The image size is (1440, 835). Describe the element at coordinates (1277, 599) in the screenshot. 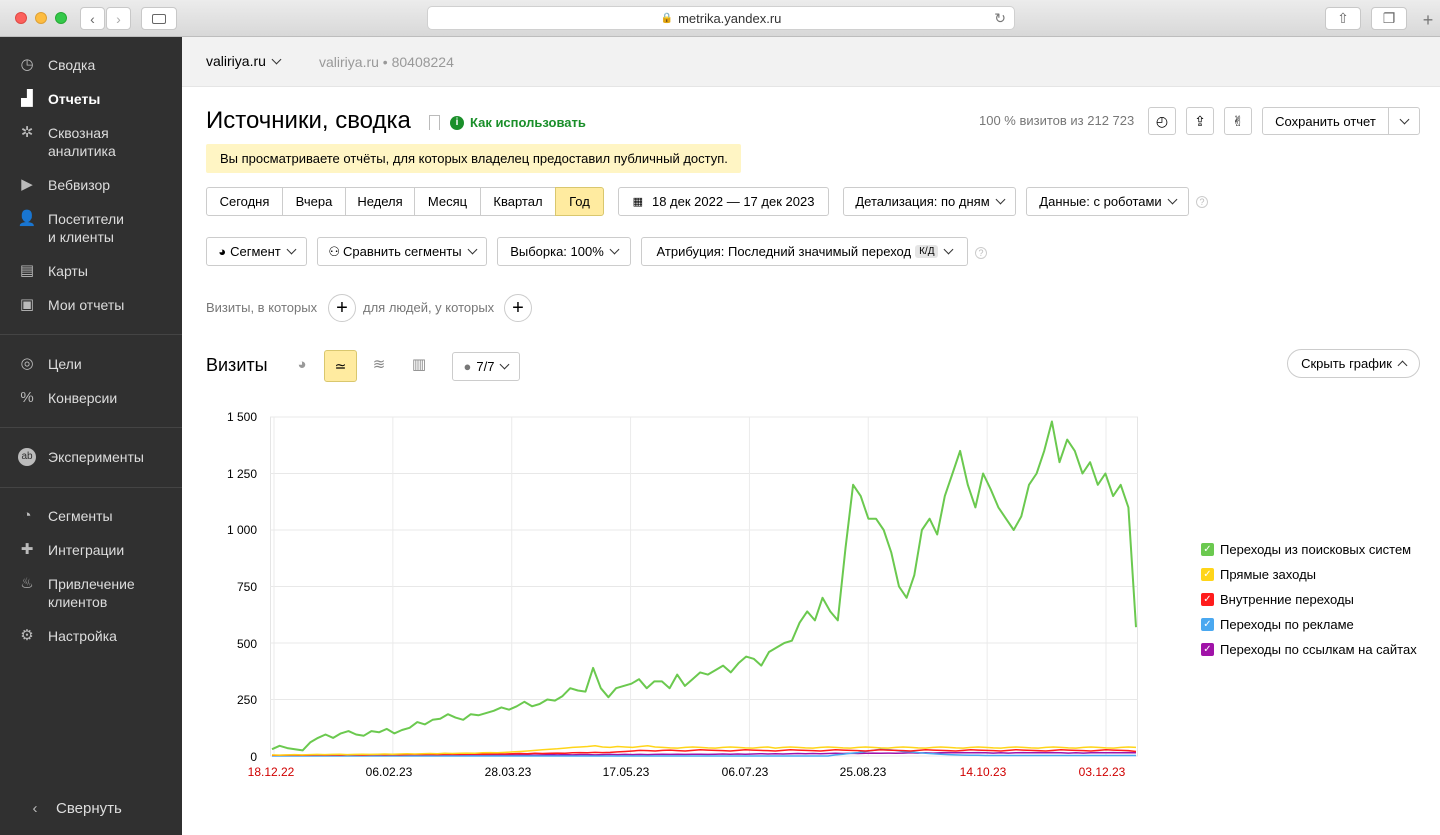

I see `legend-item-internal: ✓ Внутренние переходы` at that location.